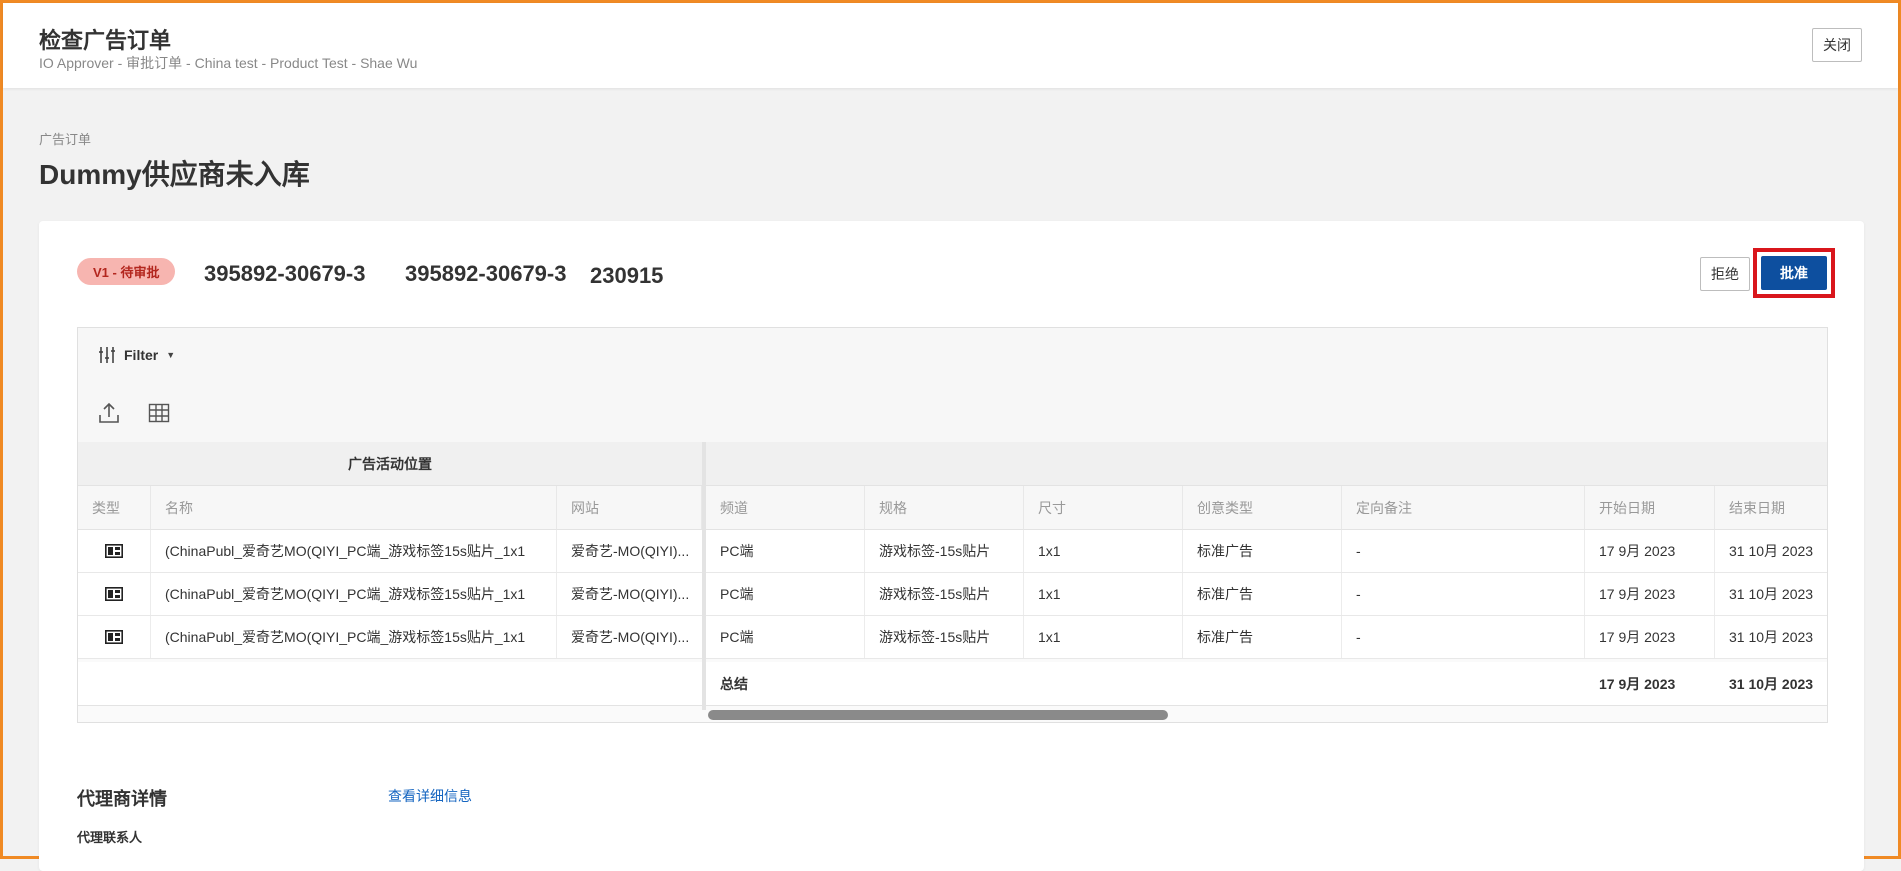  Describe the element at coordinates (1103, 508) in the screenshot. I see `column-header-size: 尺寸` at that location.